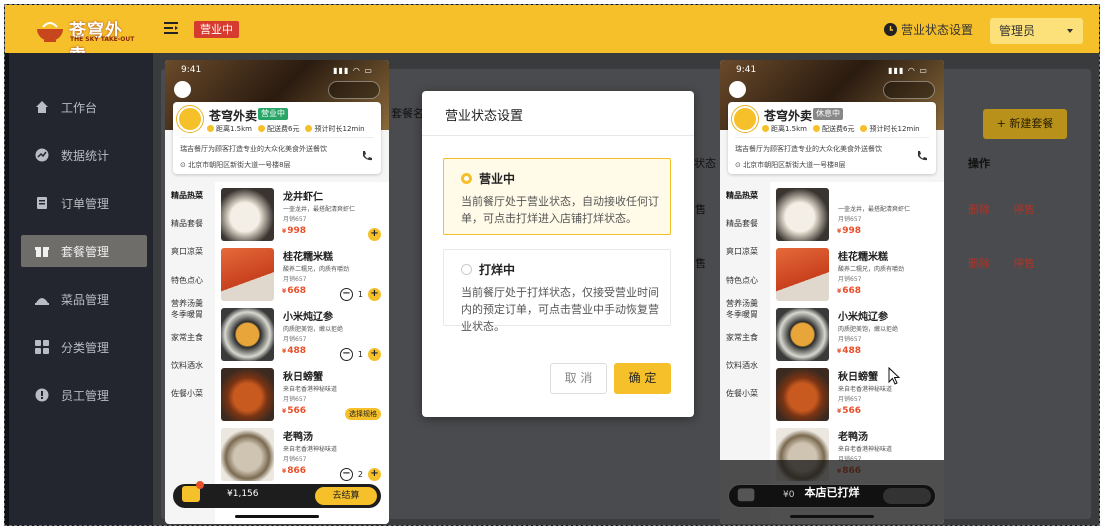 This screenshot has width=1104, height=530. What do you see at coordinates (871, 269) in the screenshot?
I see `dish-desc: 酸养二糯兄，肉质有嚼劲` at bounding box center [871, 269].